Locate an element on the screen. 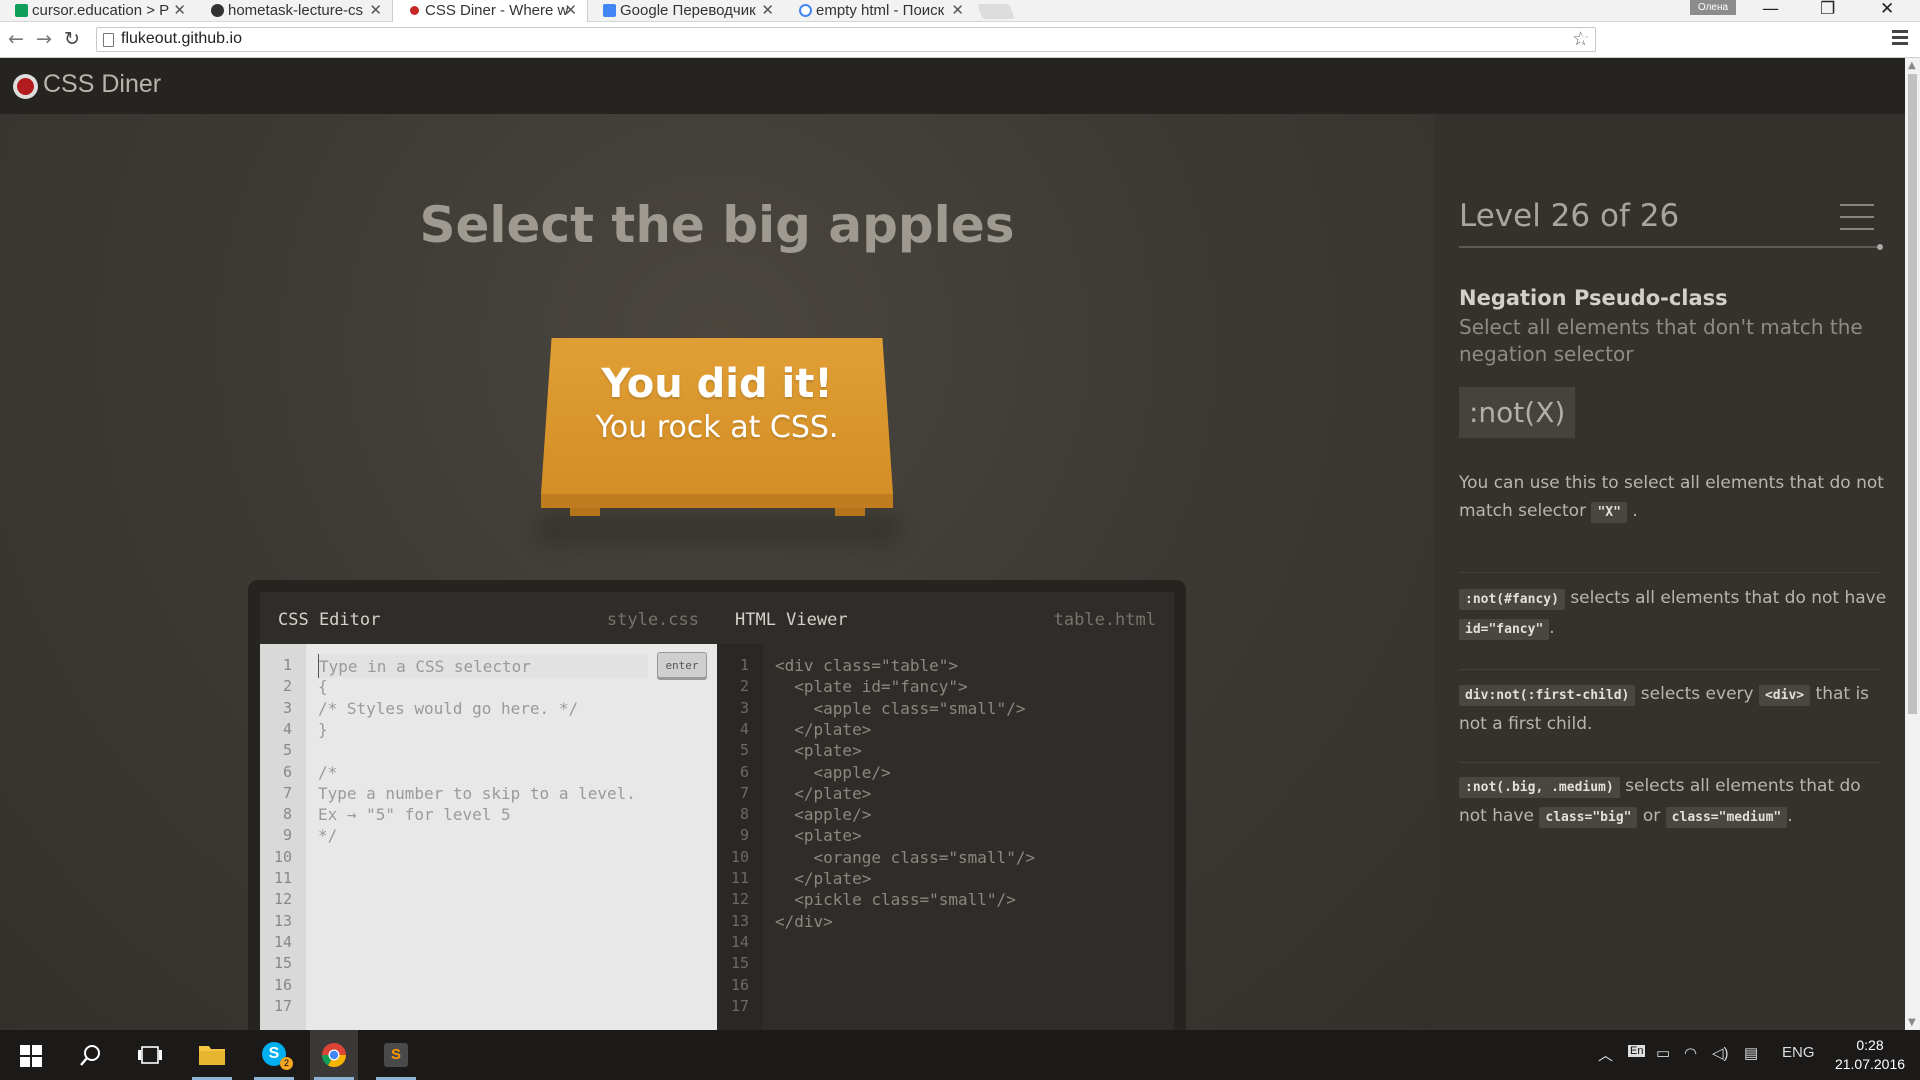 The image size is (1920, 1080). hint-end: . is located at coordinates (1635, 511).